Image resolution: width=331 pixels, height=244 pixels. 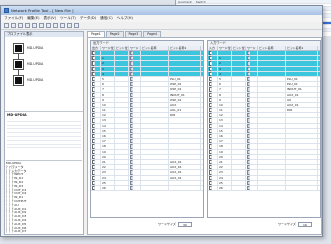 What do you see at coordinates (185, 115) in the screenshot?
I see `bit-name1-cell: DIR` at bounding box center [185, 115].